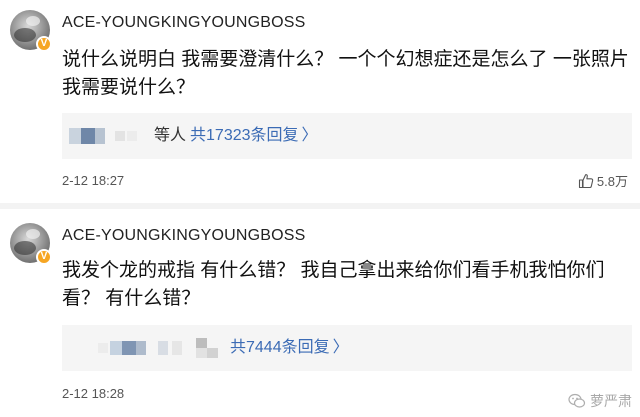  What do you see at coordinates (93, 393) in the screenshot?
I see `timestamp: 2-12 18:28` at bounding box center [93, 393].